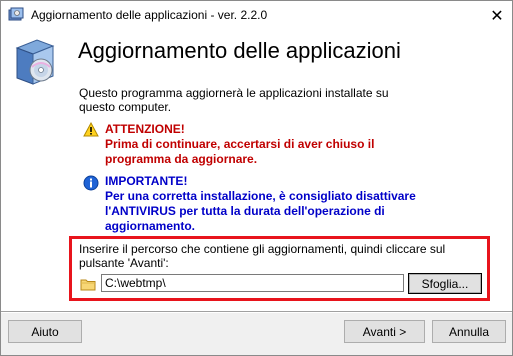  Describe the element at coordinates (469, 331) in the screenshot. I see `cancel-button: Annulla` at that location.